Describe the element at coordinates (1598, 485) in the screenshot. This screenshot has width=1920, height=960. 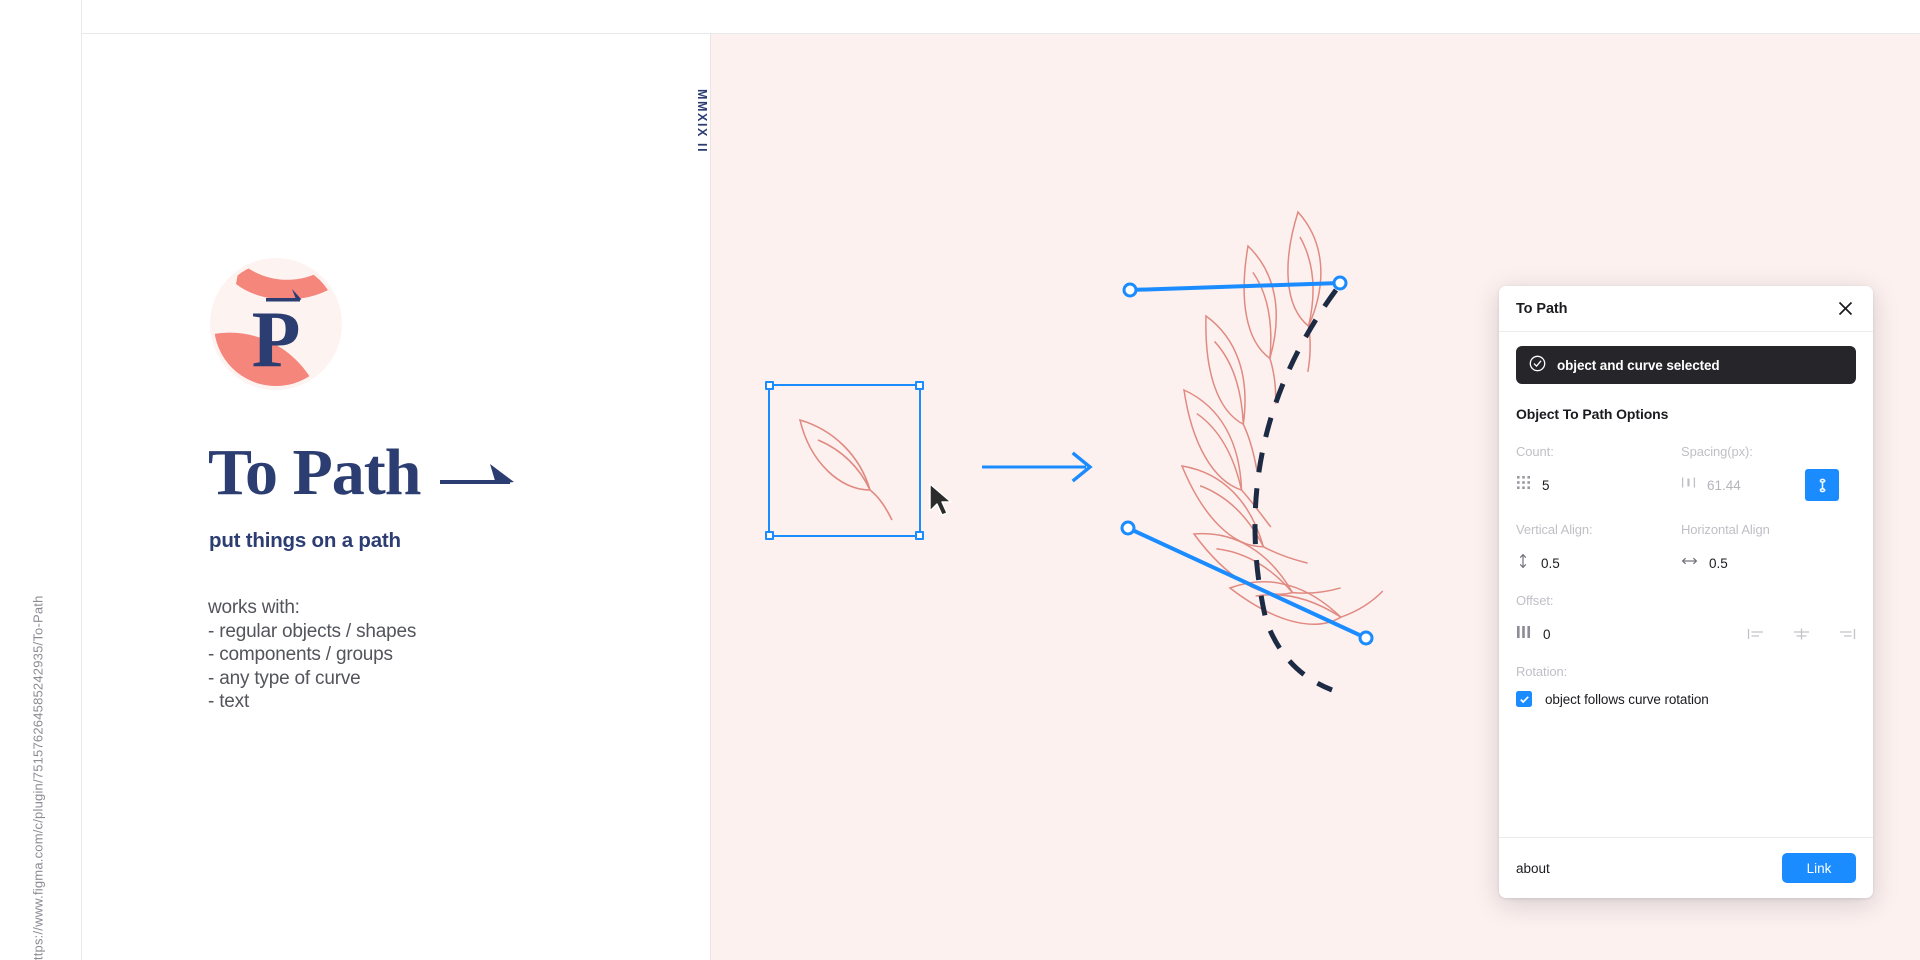
I see `count-input: 5` at that location.